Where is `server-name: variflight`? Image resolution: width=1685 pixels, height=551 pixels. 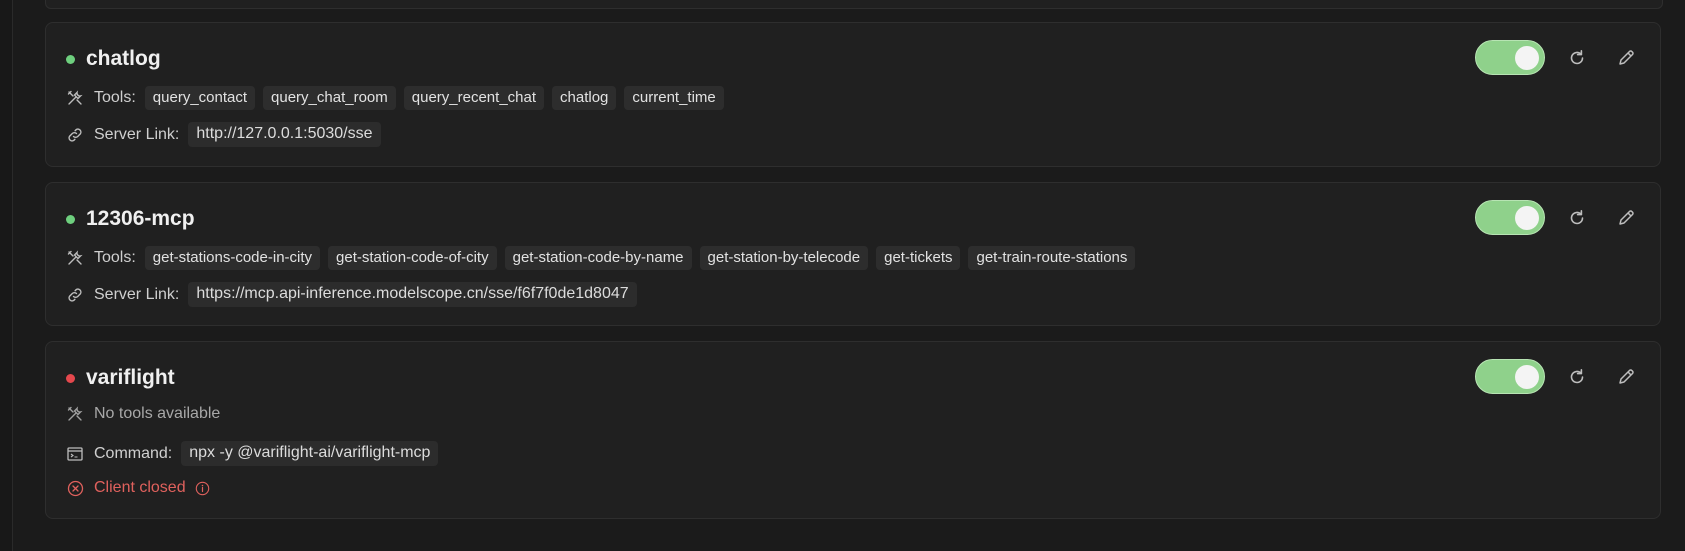 server-name: variflight is located at coordinates (130, 377).